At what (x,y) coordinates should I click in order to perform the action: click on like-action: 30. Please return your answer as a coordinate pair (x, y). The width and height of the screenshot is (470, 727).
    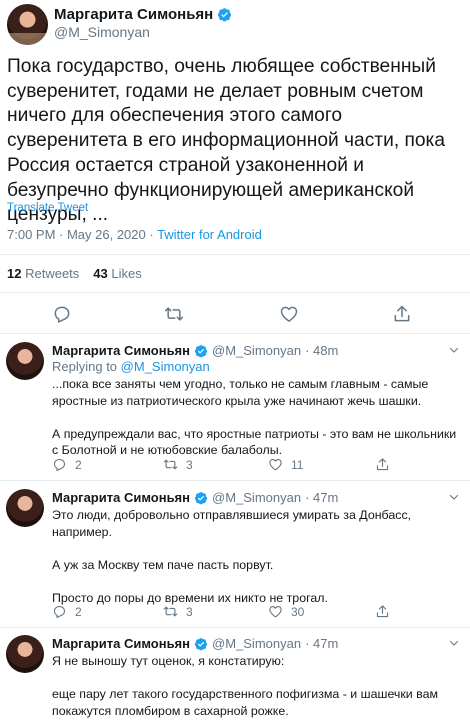
    Looking at the image, I should click on (286, 611).